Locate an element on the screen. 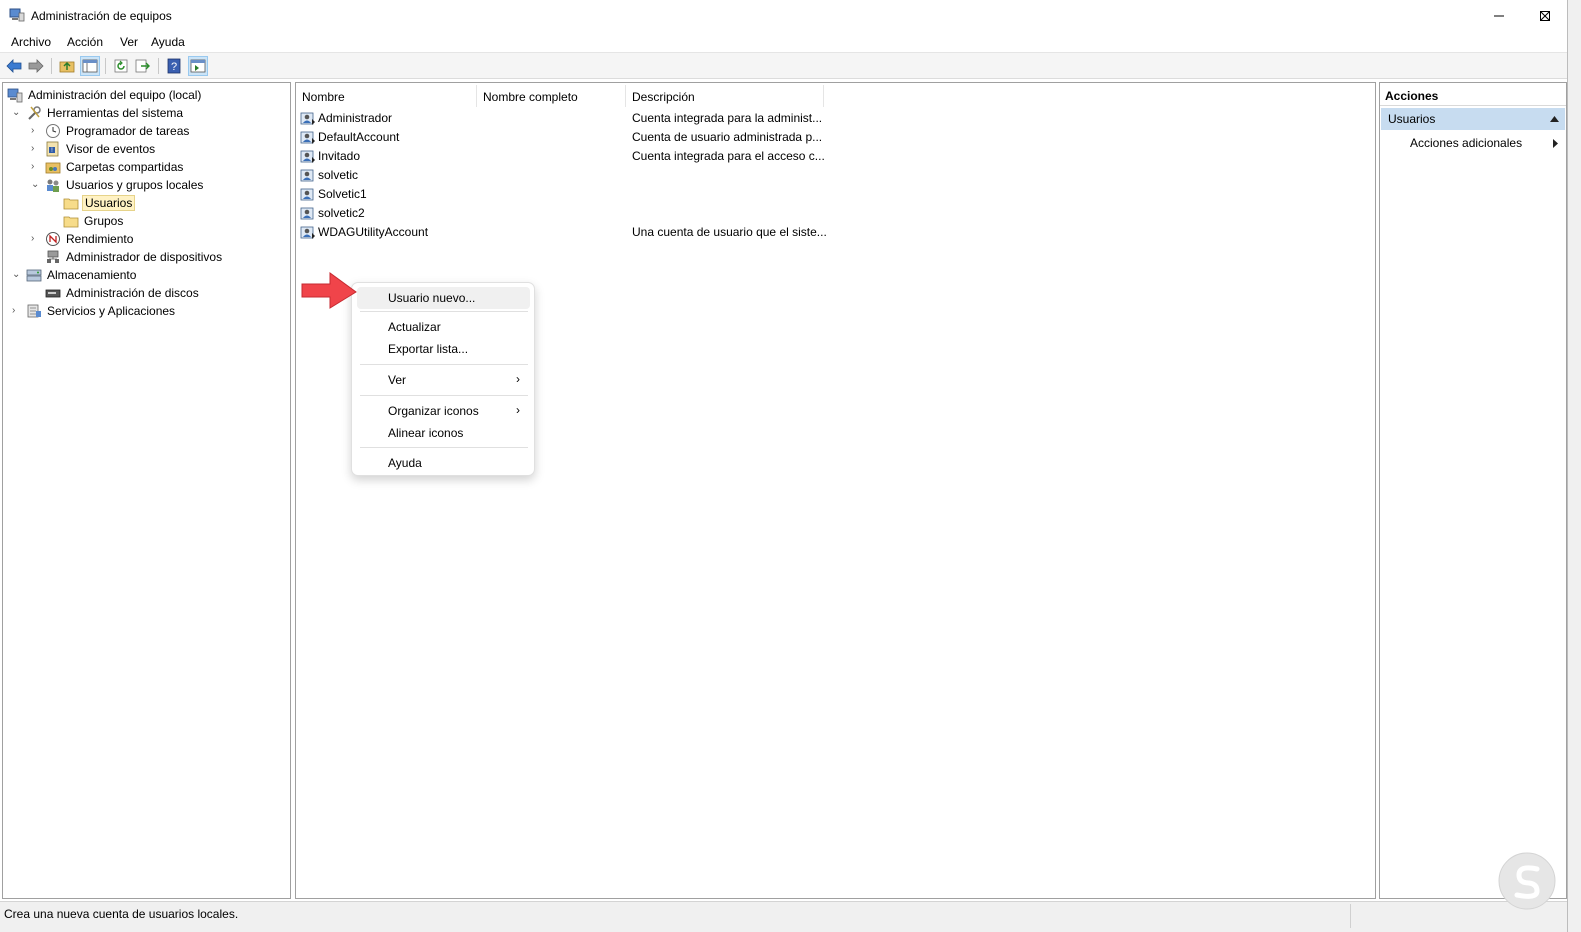  tree-item-event-viewer: › ! Visor de eventos is located at coordinates (94, 148).